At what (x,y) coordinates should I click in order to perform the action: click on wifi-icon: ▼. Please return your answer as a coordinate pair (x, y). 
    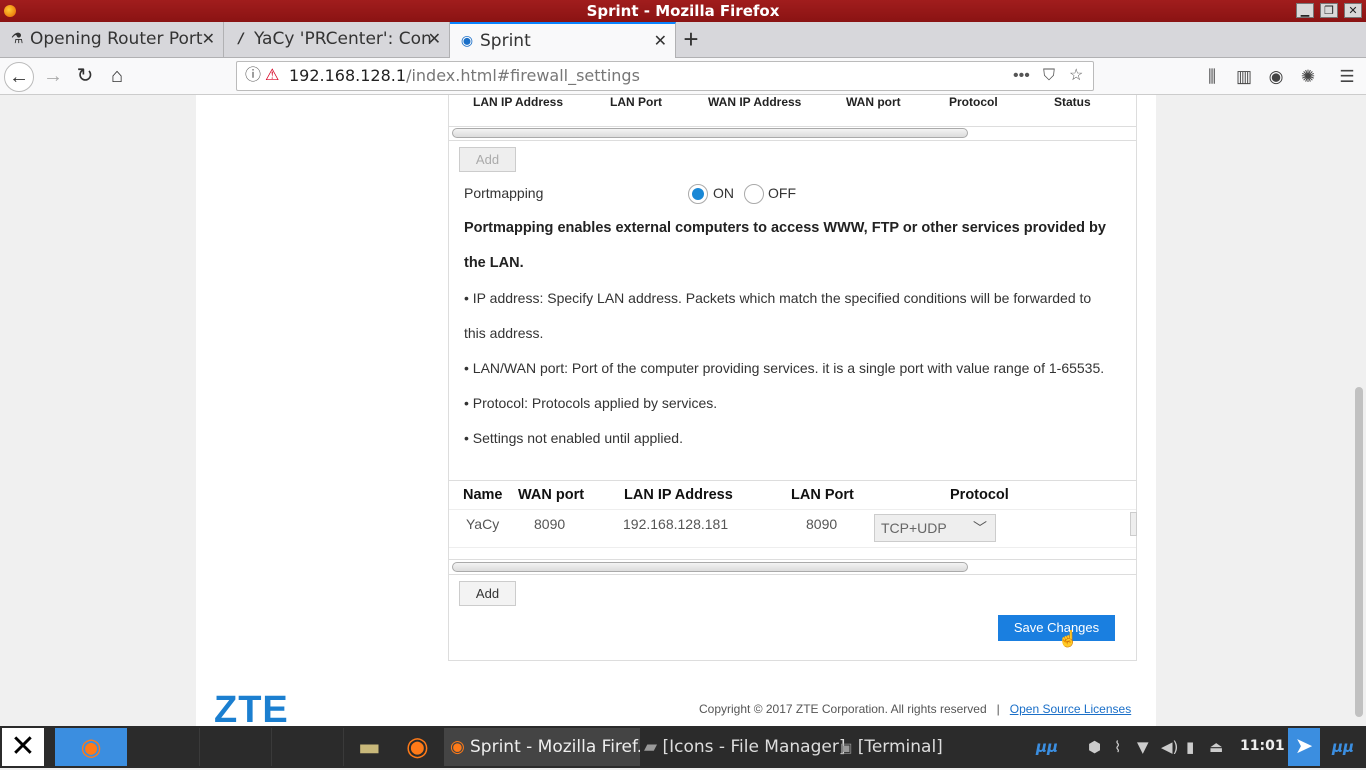
    Looking at the image, I should click on (1143, 747).